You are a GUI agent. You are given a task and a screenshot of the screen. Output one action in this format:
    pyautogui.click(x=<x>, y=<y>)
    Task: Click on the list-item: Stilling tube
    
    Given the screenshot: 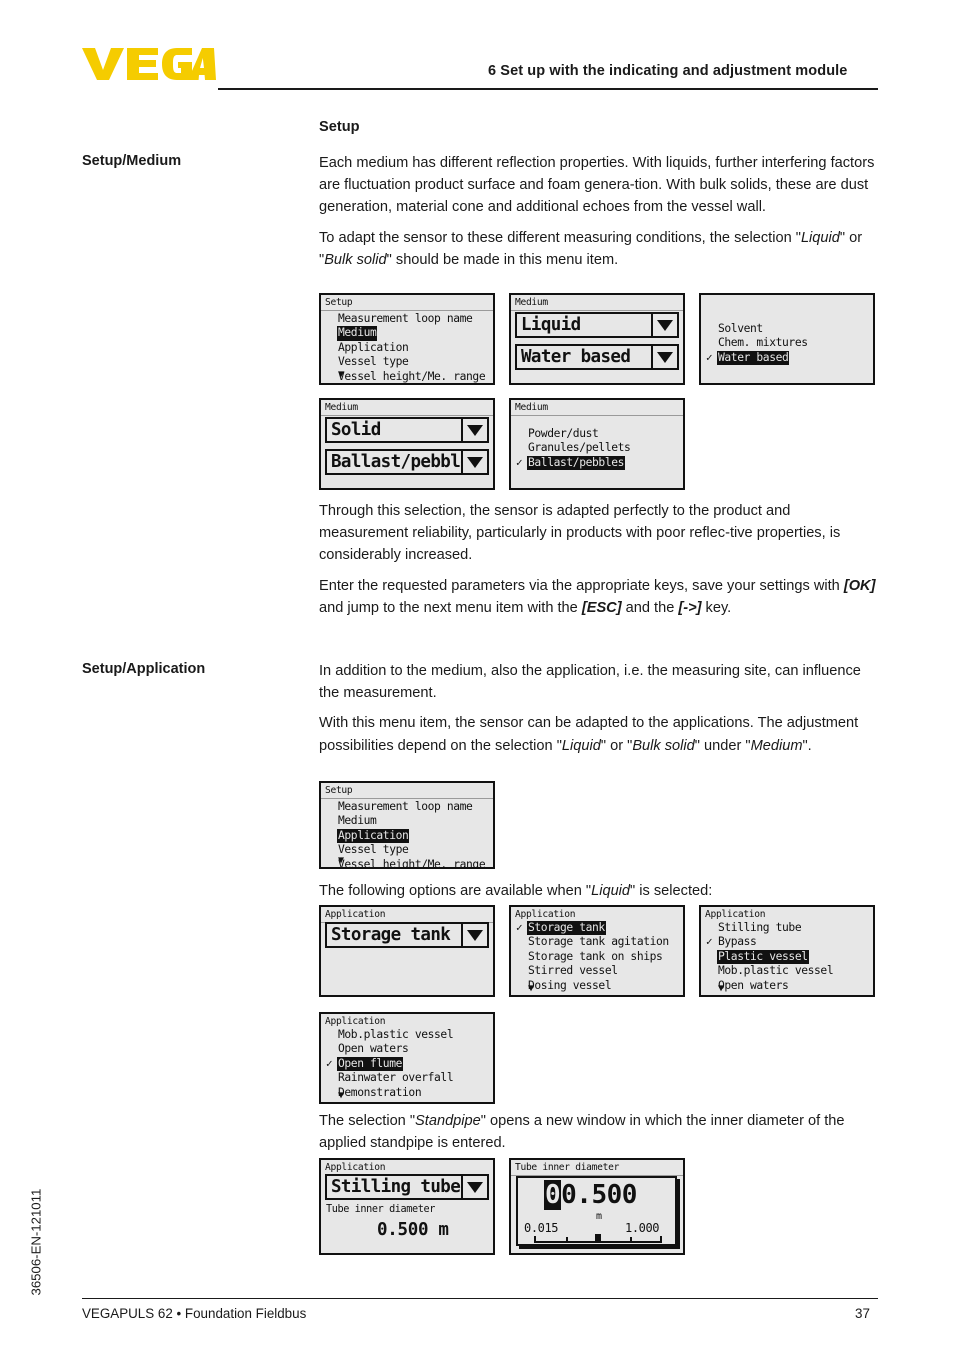 What is the action you would take?
    pyautogui.click(x=789, y=928)
    